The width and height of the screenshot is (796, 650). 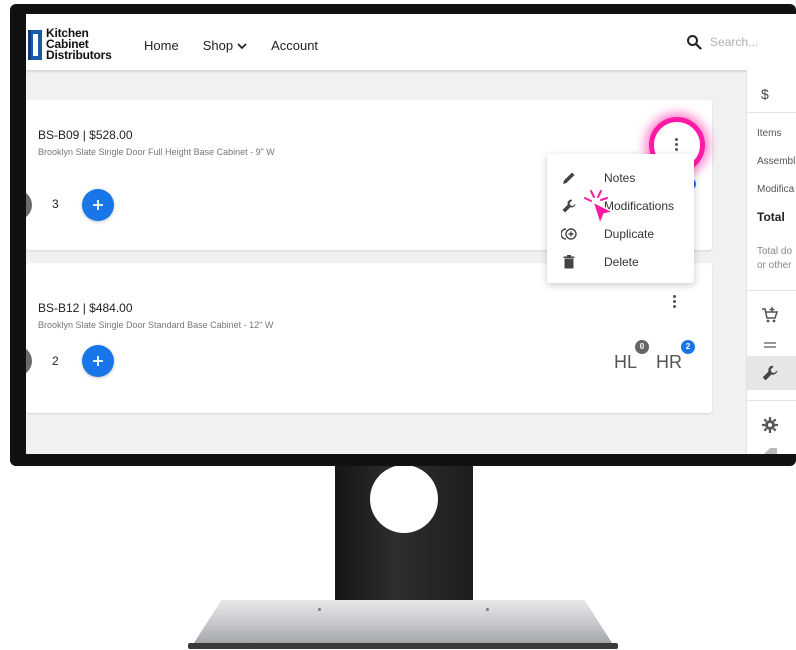 I want to click on equals-icon, so click(x=770, y=345).